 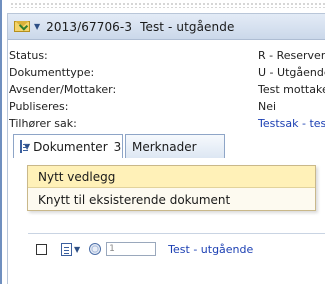 I want to click on field-row-sender-recipient: Avsender/Mottaker: Test mottaker, so click(x=166, y=89).